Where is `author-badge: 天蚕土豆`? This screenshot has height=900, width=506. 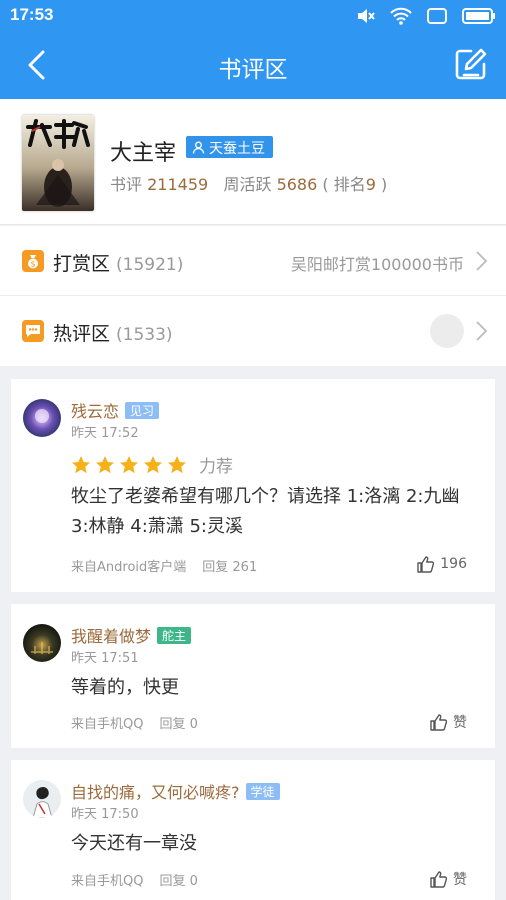 author-badge: 天蚕土豆 is located at coordinates (229, 147).